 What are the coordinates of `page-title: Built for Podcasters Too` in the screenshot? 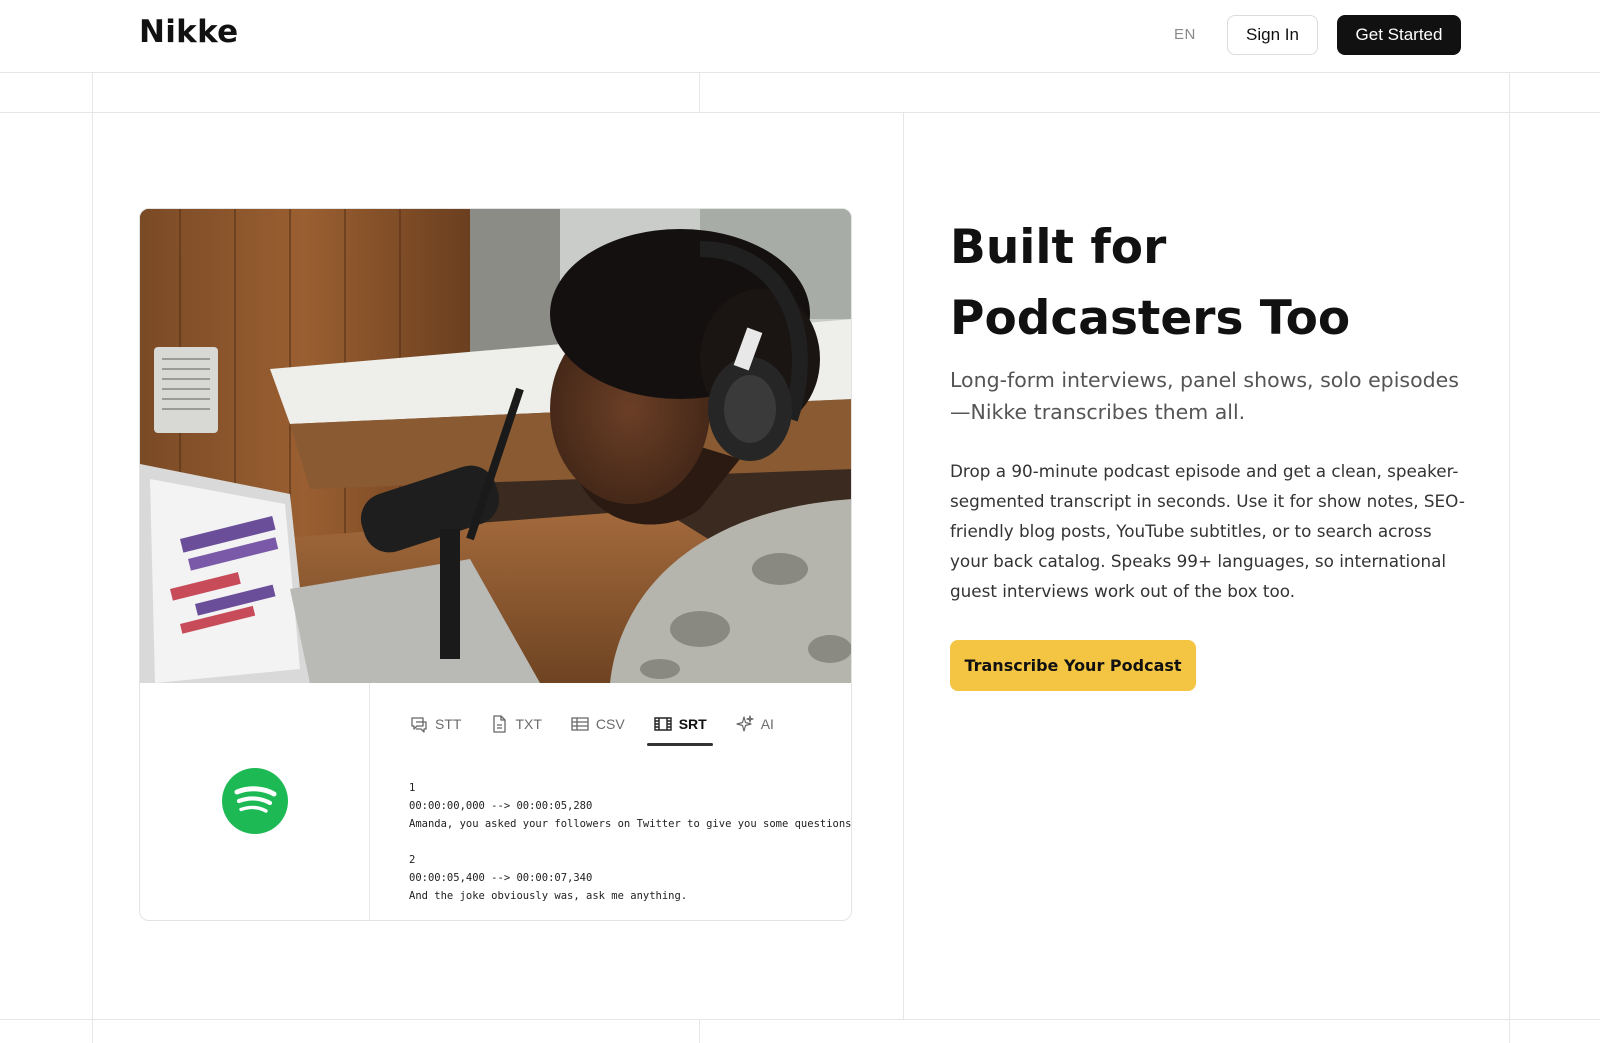 It's located at (1220, 283).